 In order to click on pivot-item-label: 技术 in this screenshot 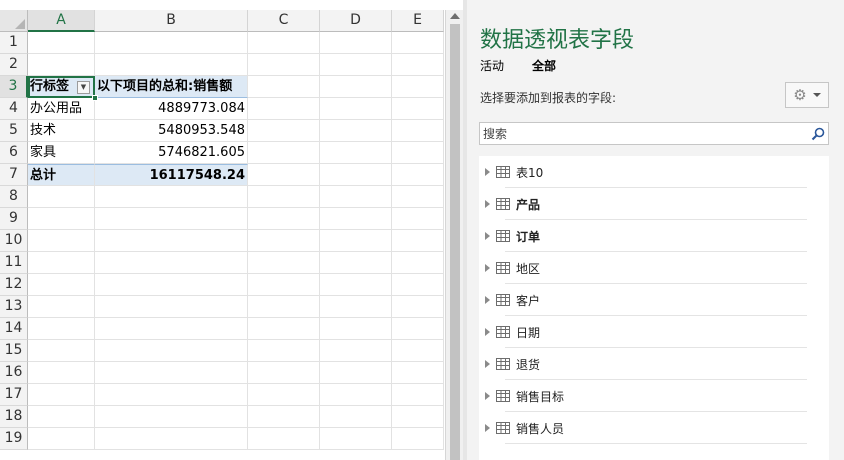, I will do `click(61, 131)`.